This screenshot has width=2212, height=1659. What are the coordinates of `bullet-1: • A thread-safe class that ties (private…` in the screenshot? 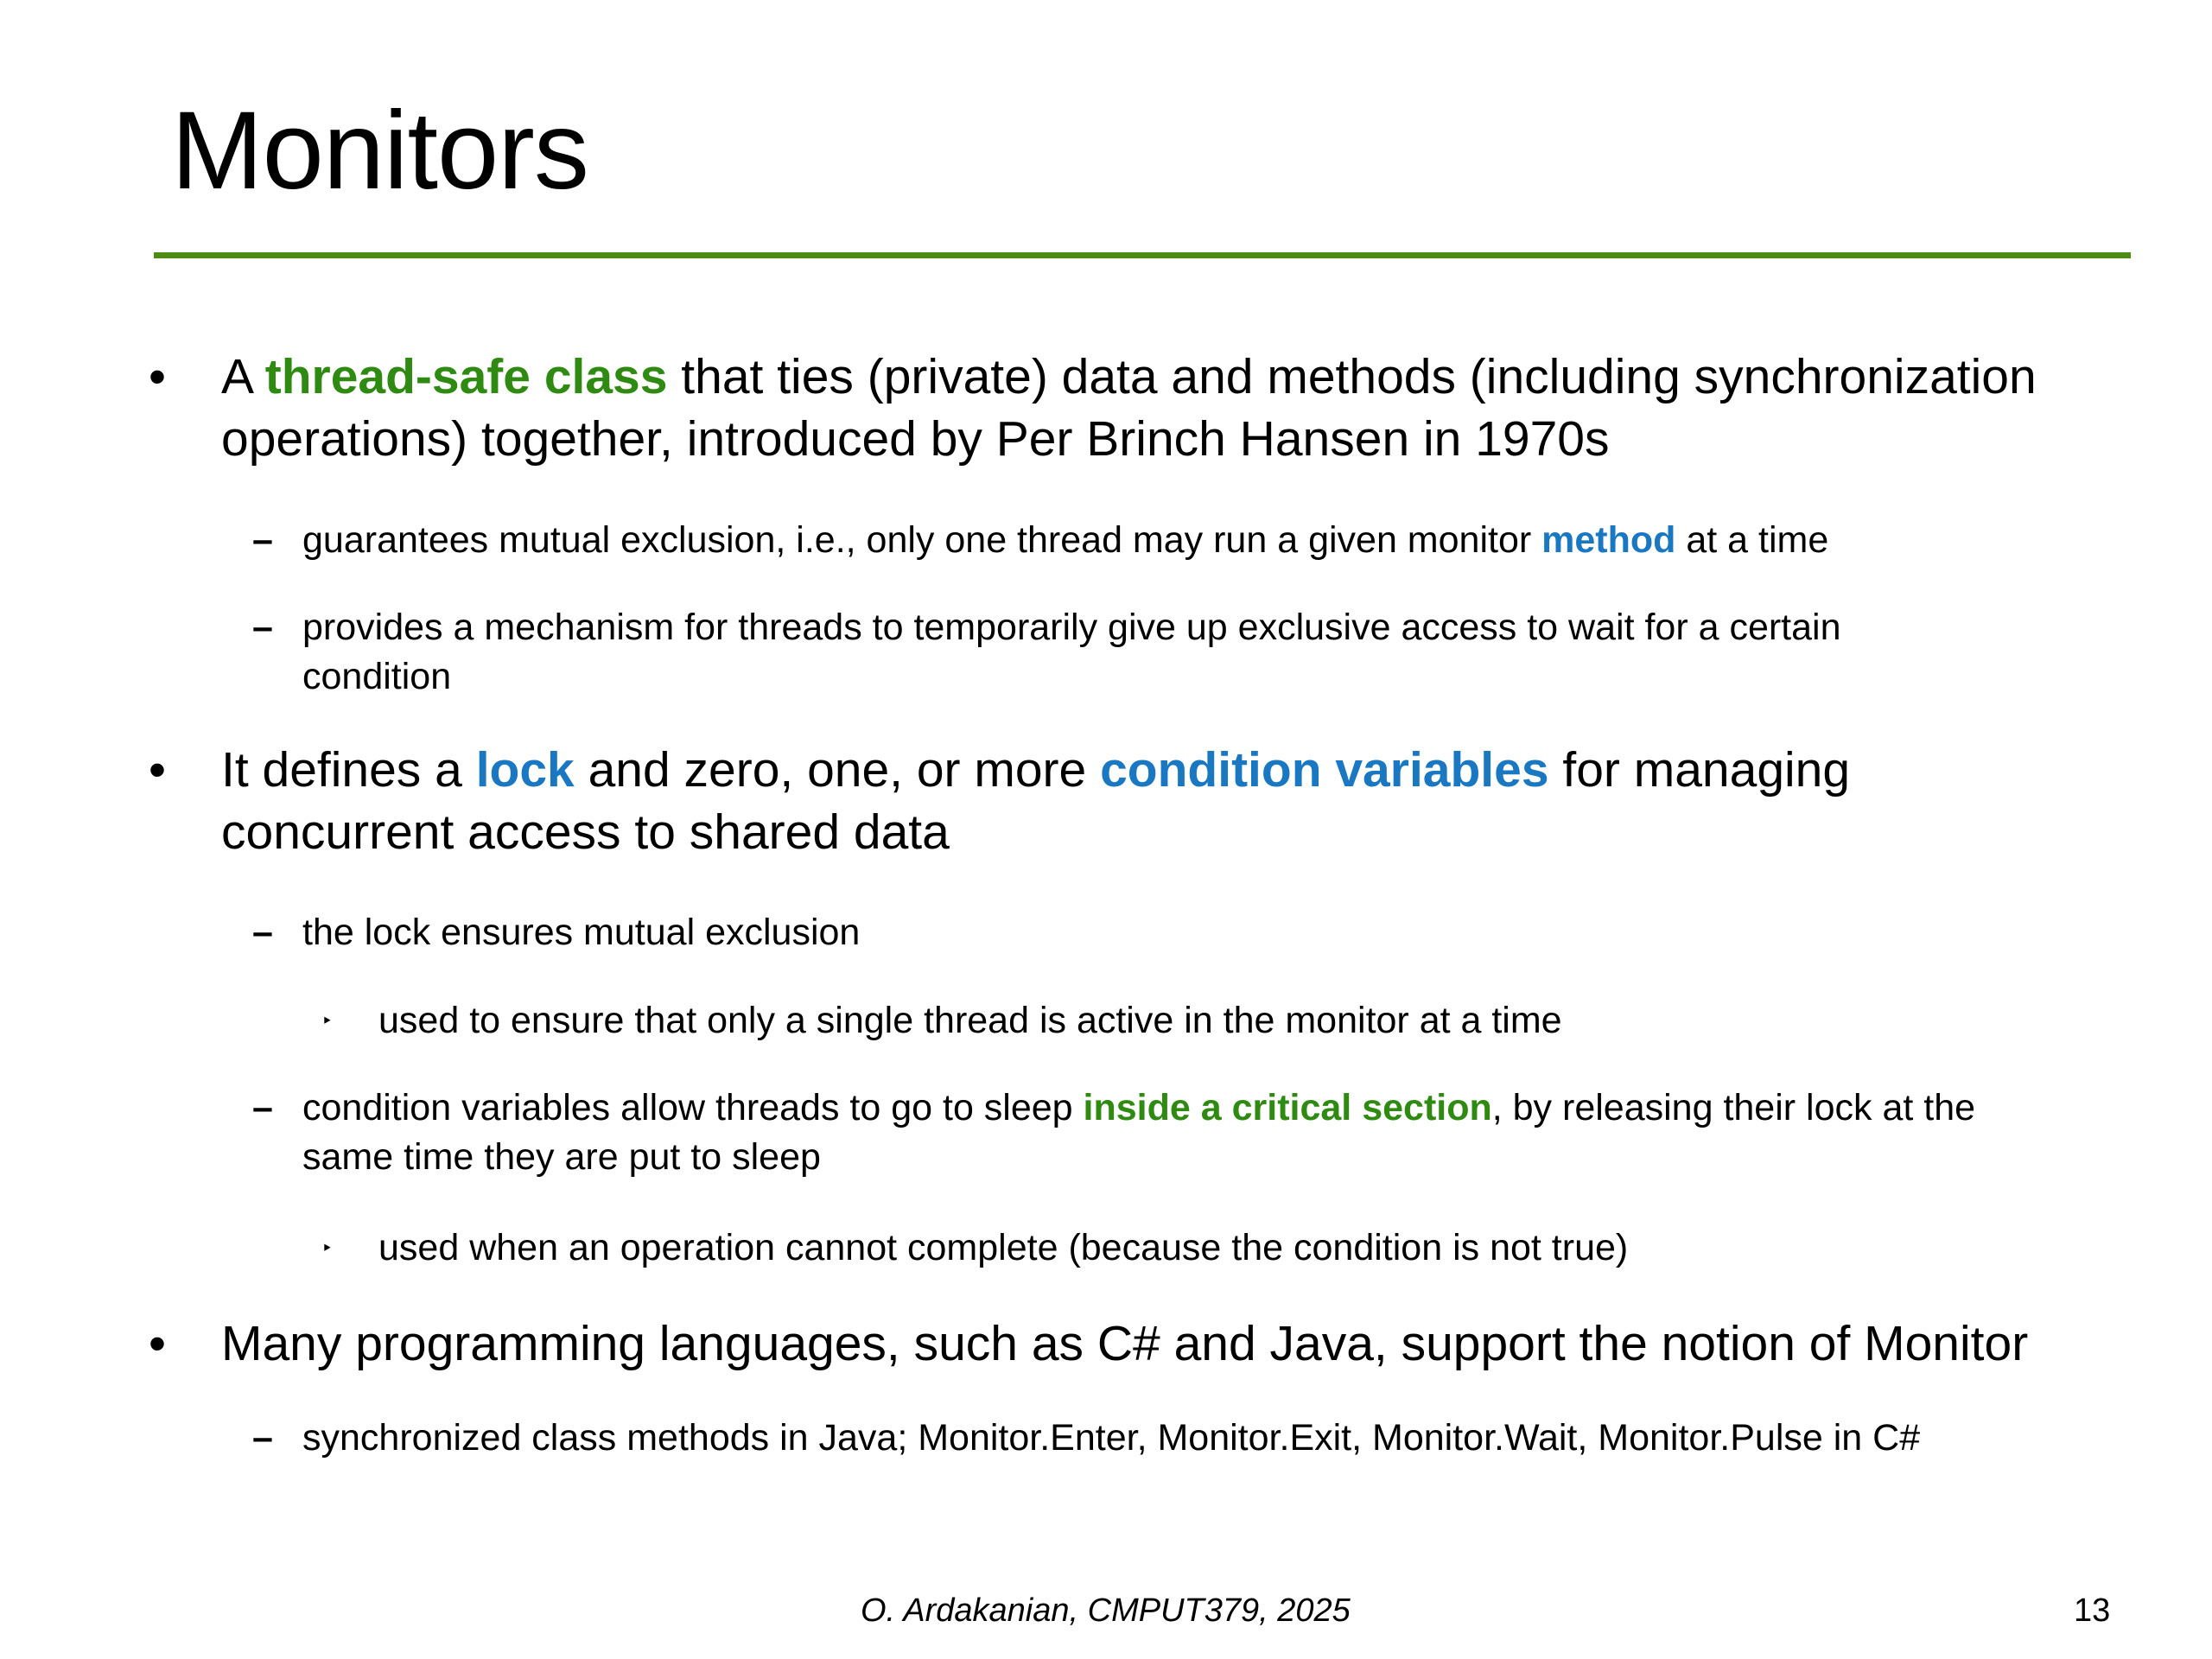 It's located at (1153, 408).